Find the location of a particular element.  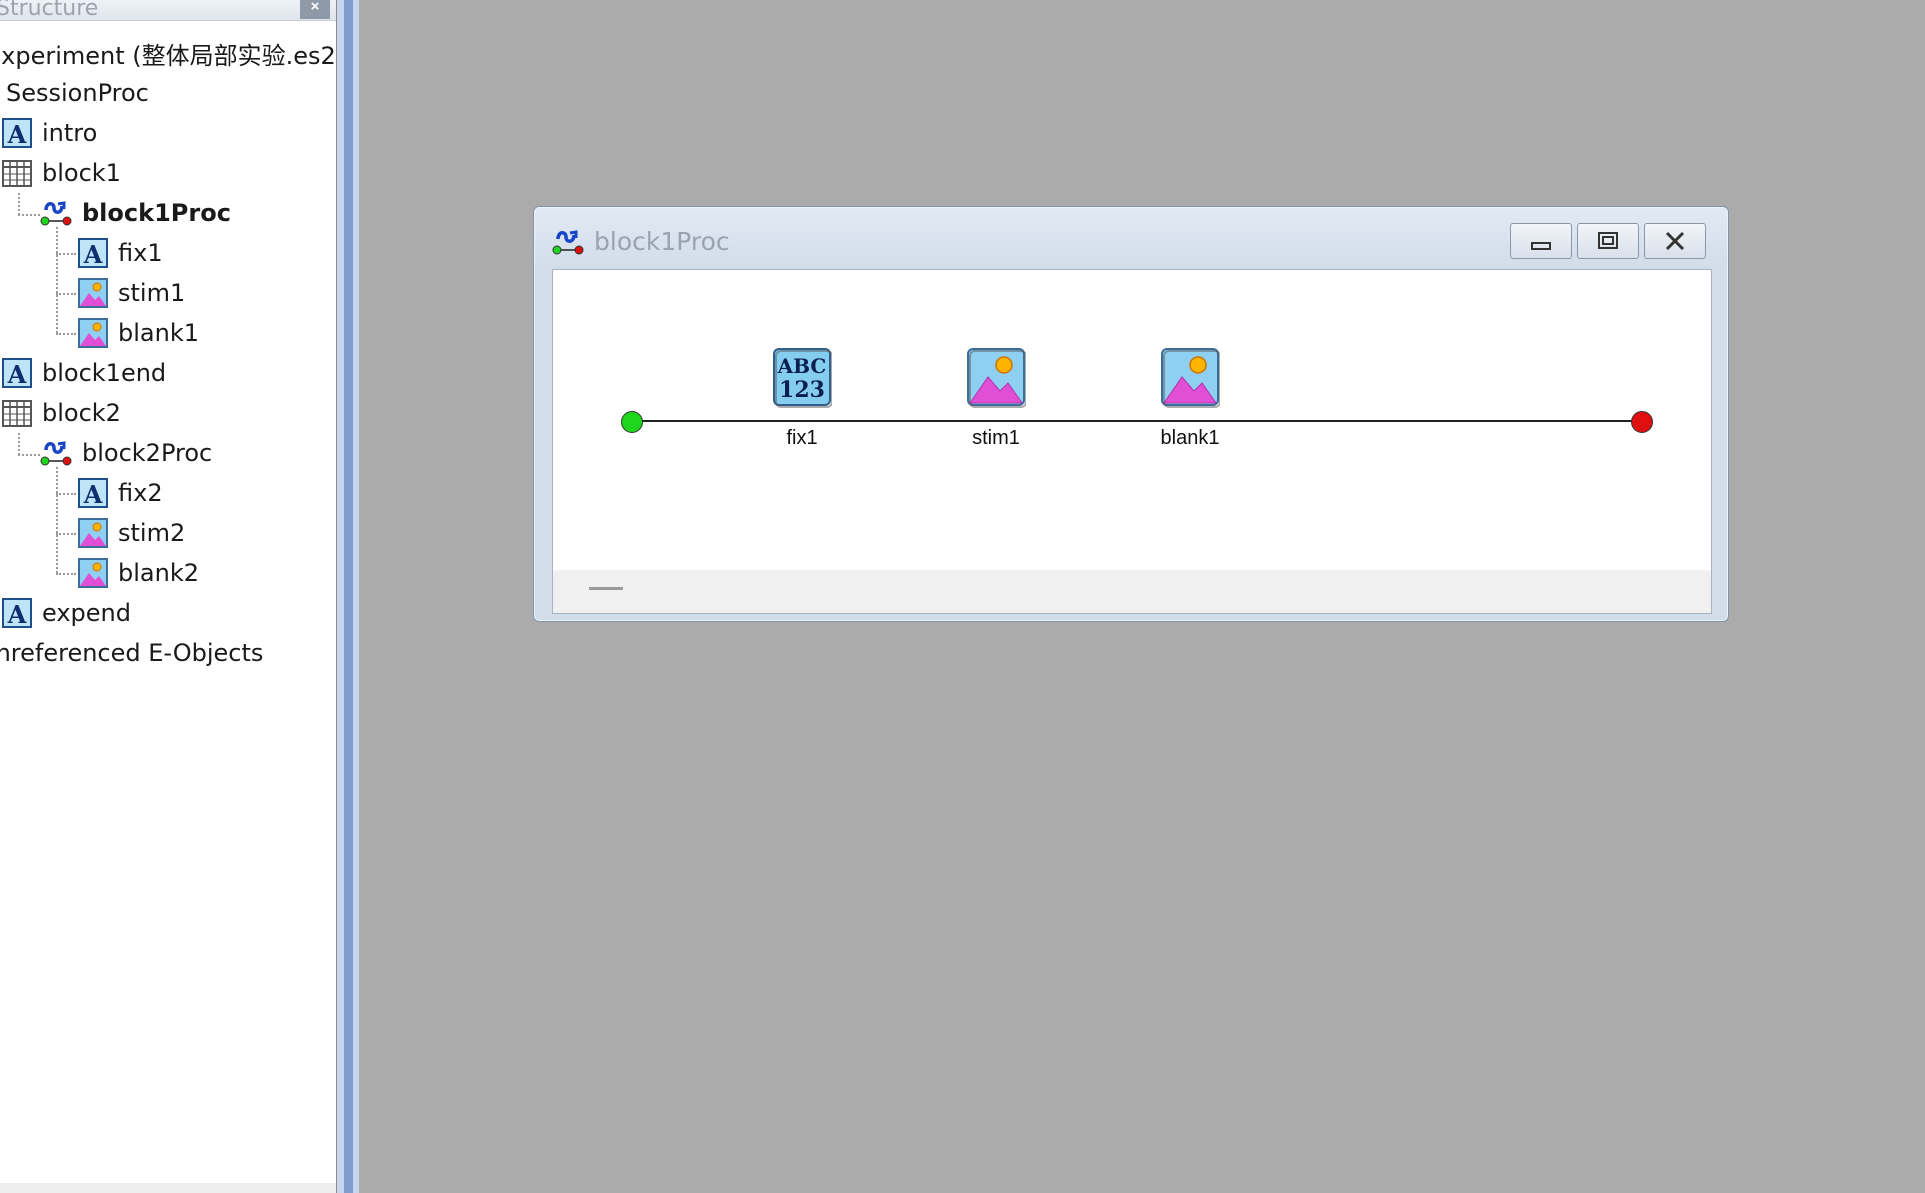

tree-item-label: block1 is located at coordinates (81, 173).